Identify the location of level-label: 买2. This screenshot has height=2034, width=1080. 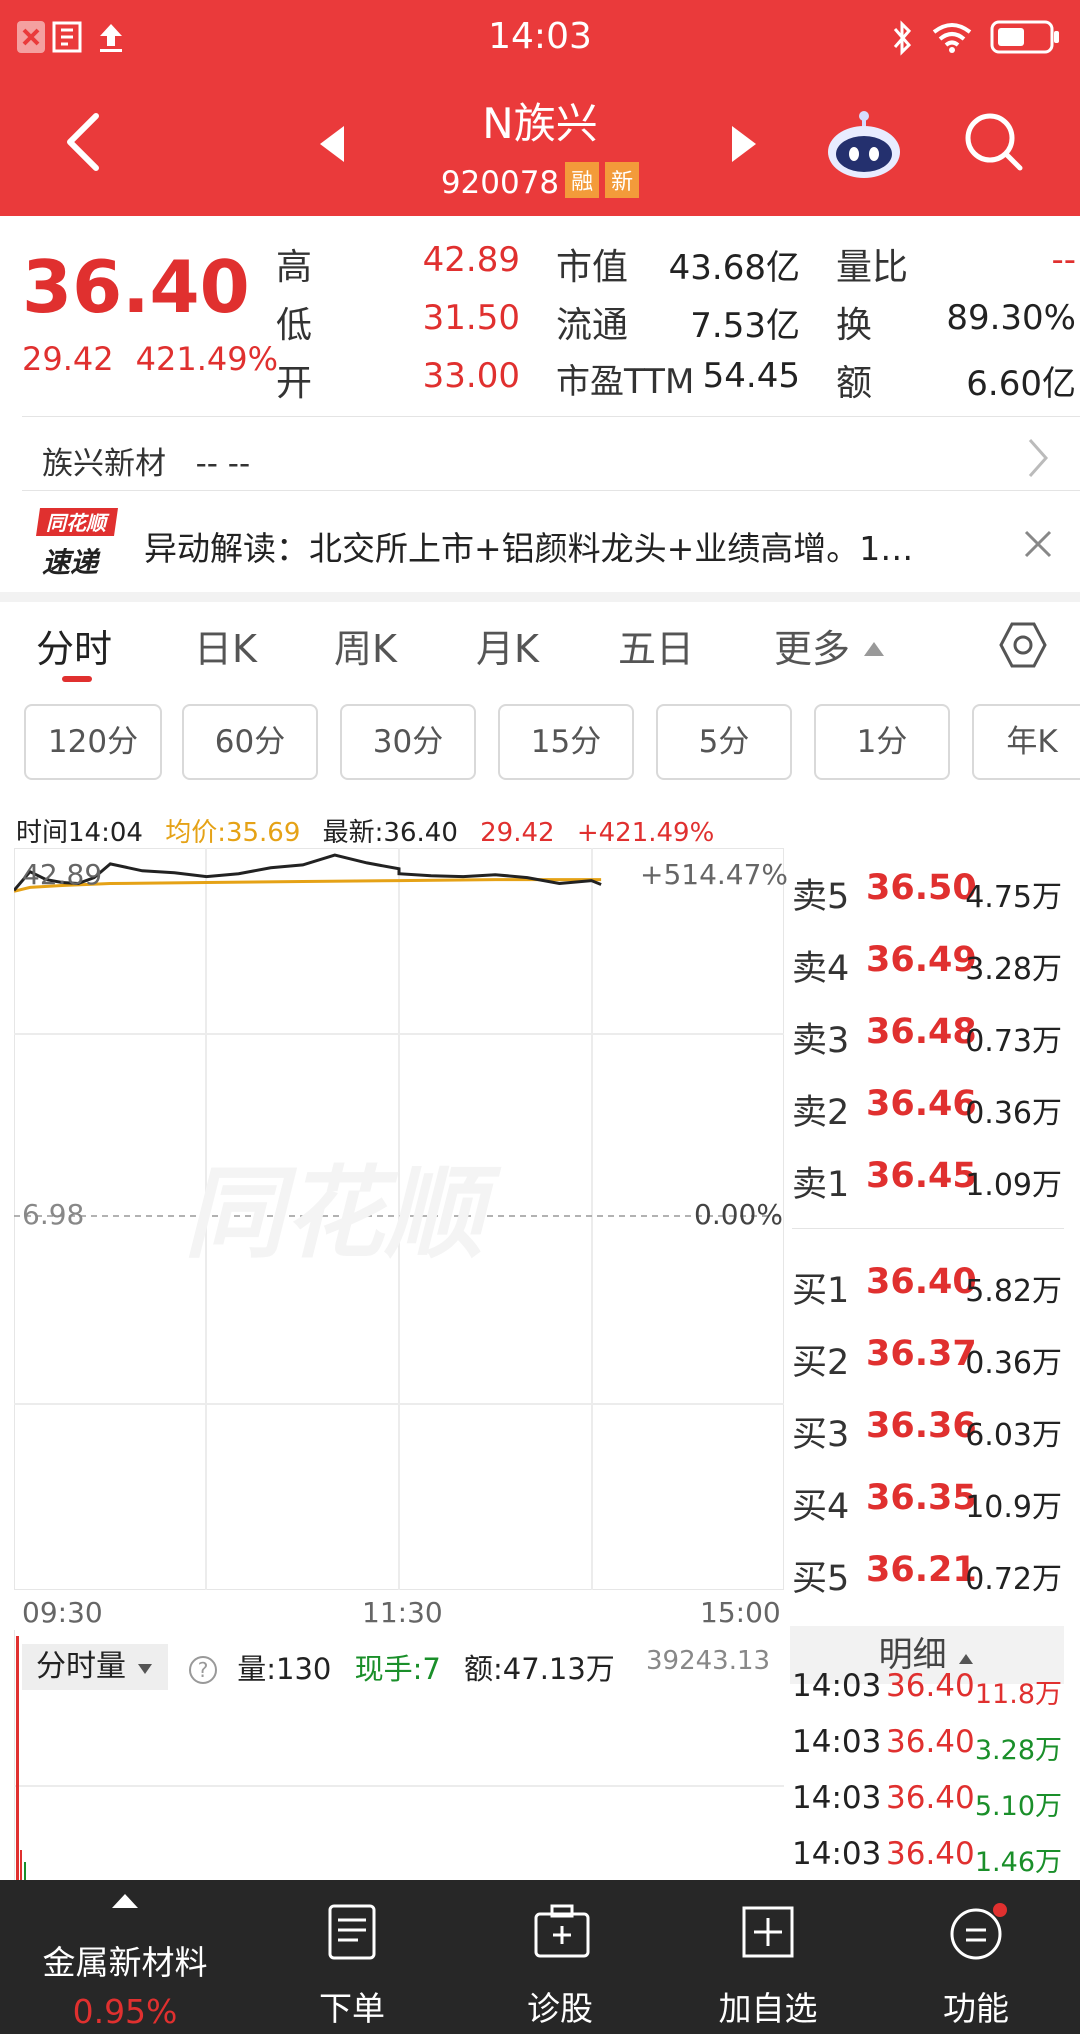
(821, 1363).